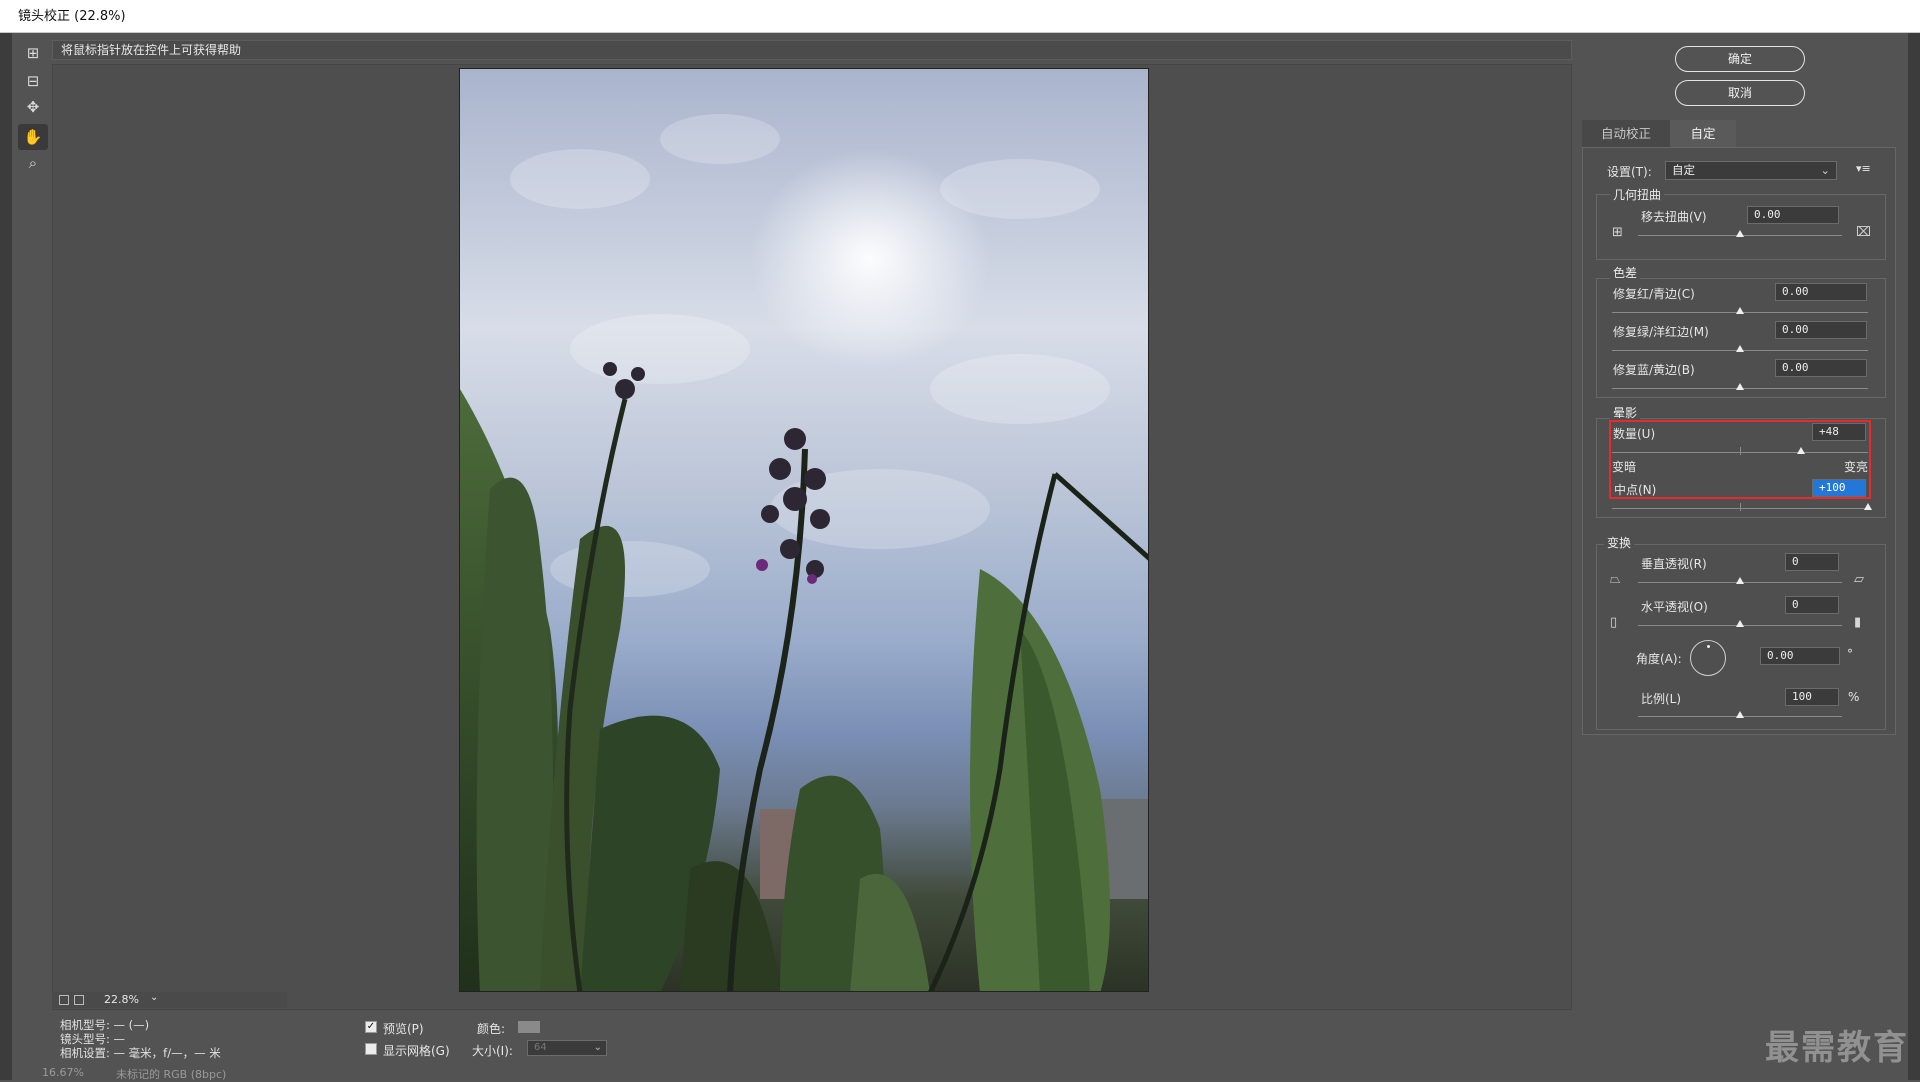  Describe the element at coordinates (33, 137) in the screenshot. I see `hand-tool: ✋` at that location.